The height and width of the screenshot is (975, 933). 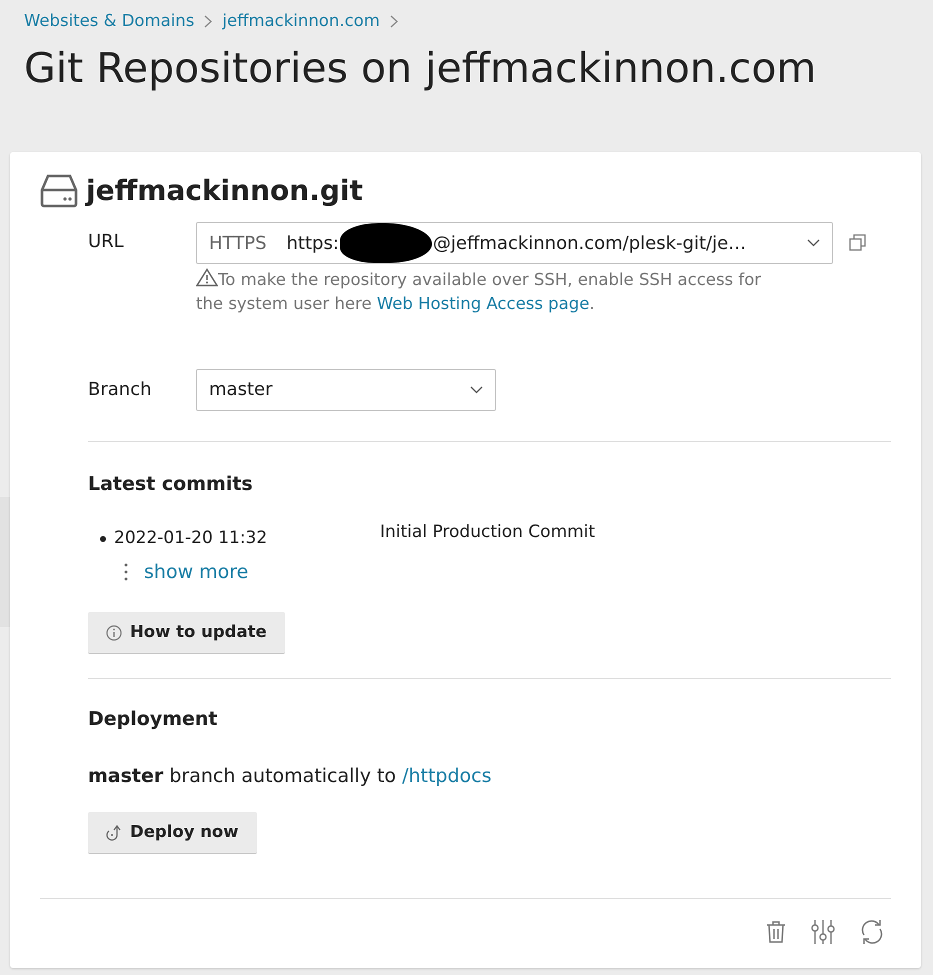 What do you see at coordinates (109, 21) in the screenshot?
I see `breadcrumb-link: Websites & Domains` at bounding box center [109, 21].